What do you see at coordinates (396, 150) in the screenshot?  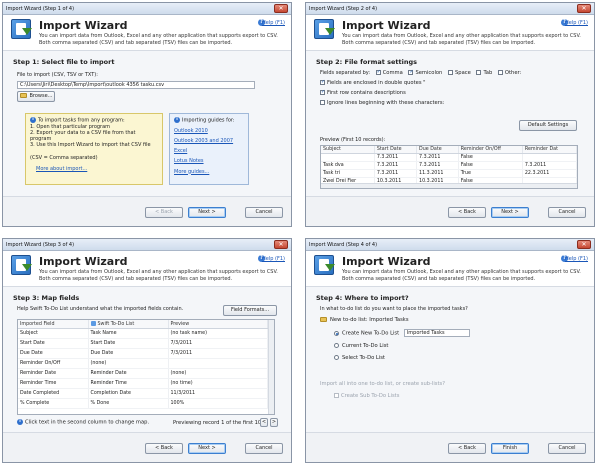 I see `col-header: Start Date` at bounding box center [396, 150].